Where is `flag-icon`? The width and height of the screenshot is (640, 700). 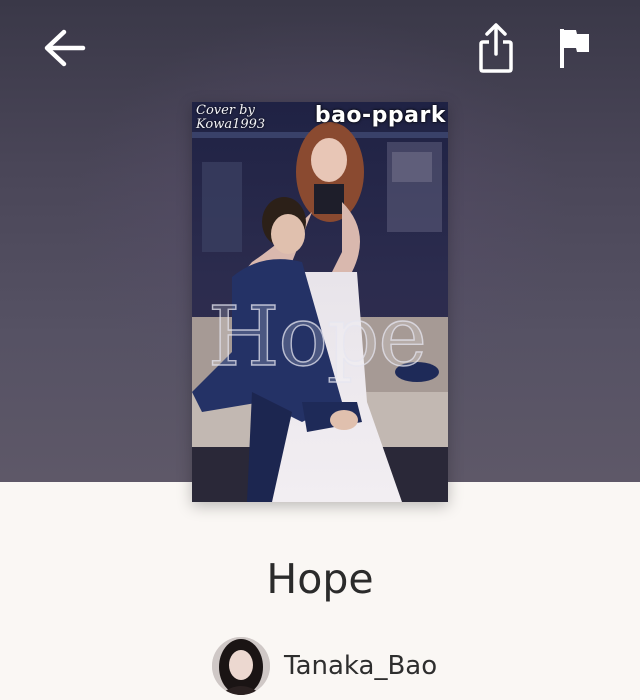
flag-icon is located at coordinates (574, 48).